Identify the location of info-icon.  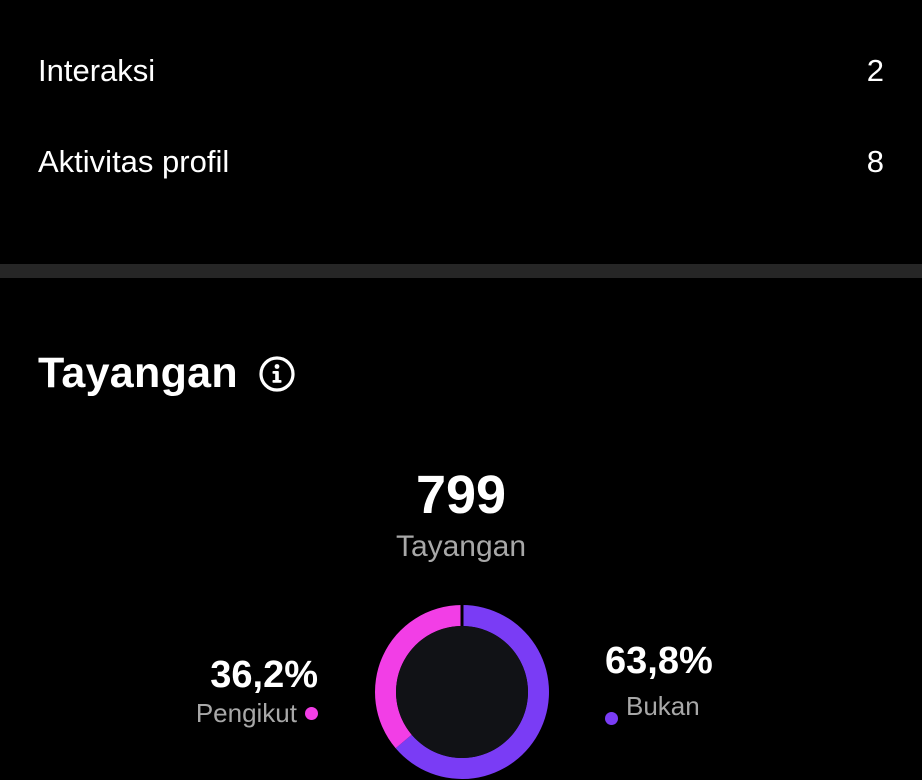
(277, 374).